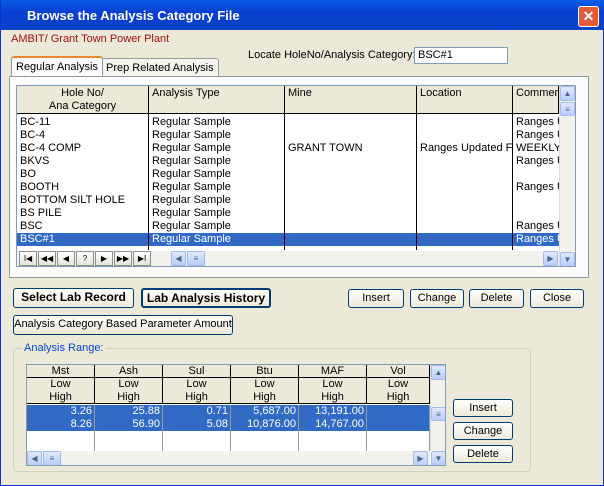 The width and height of the screenshot is (604, 486). I want to click on range-cell: 56.90, so click(129, 424).